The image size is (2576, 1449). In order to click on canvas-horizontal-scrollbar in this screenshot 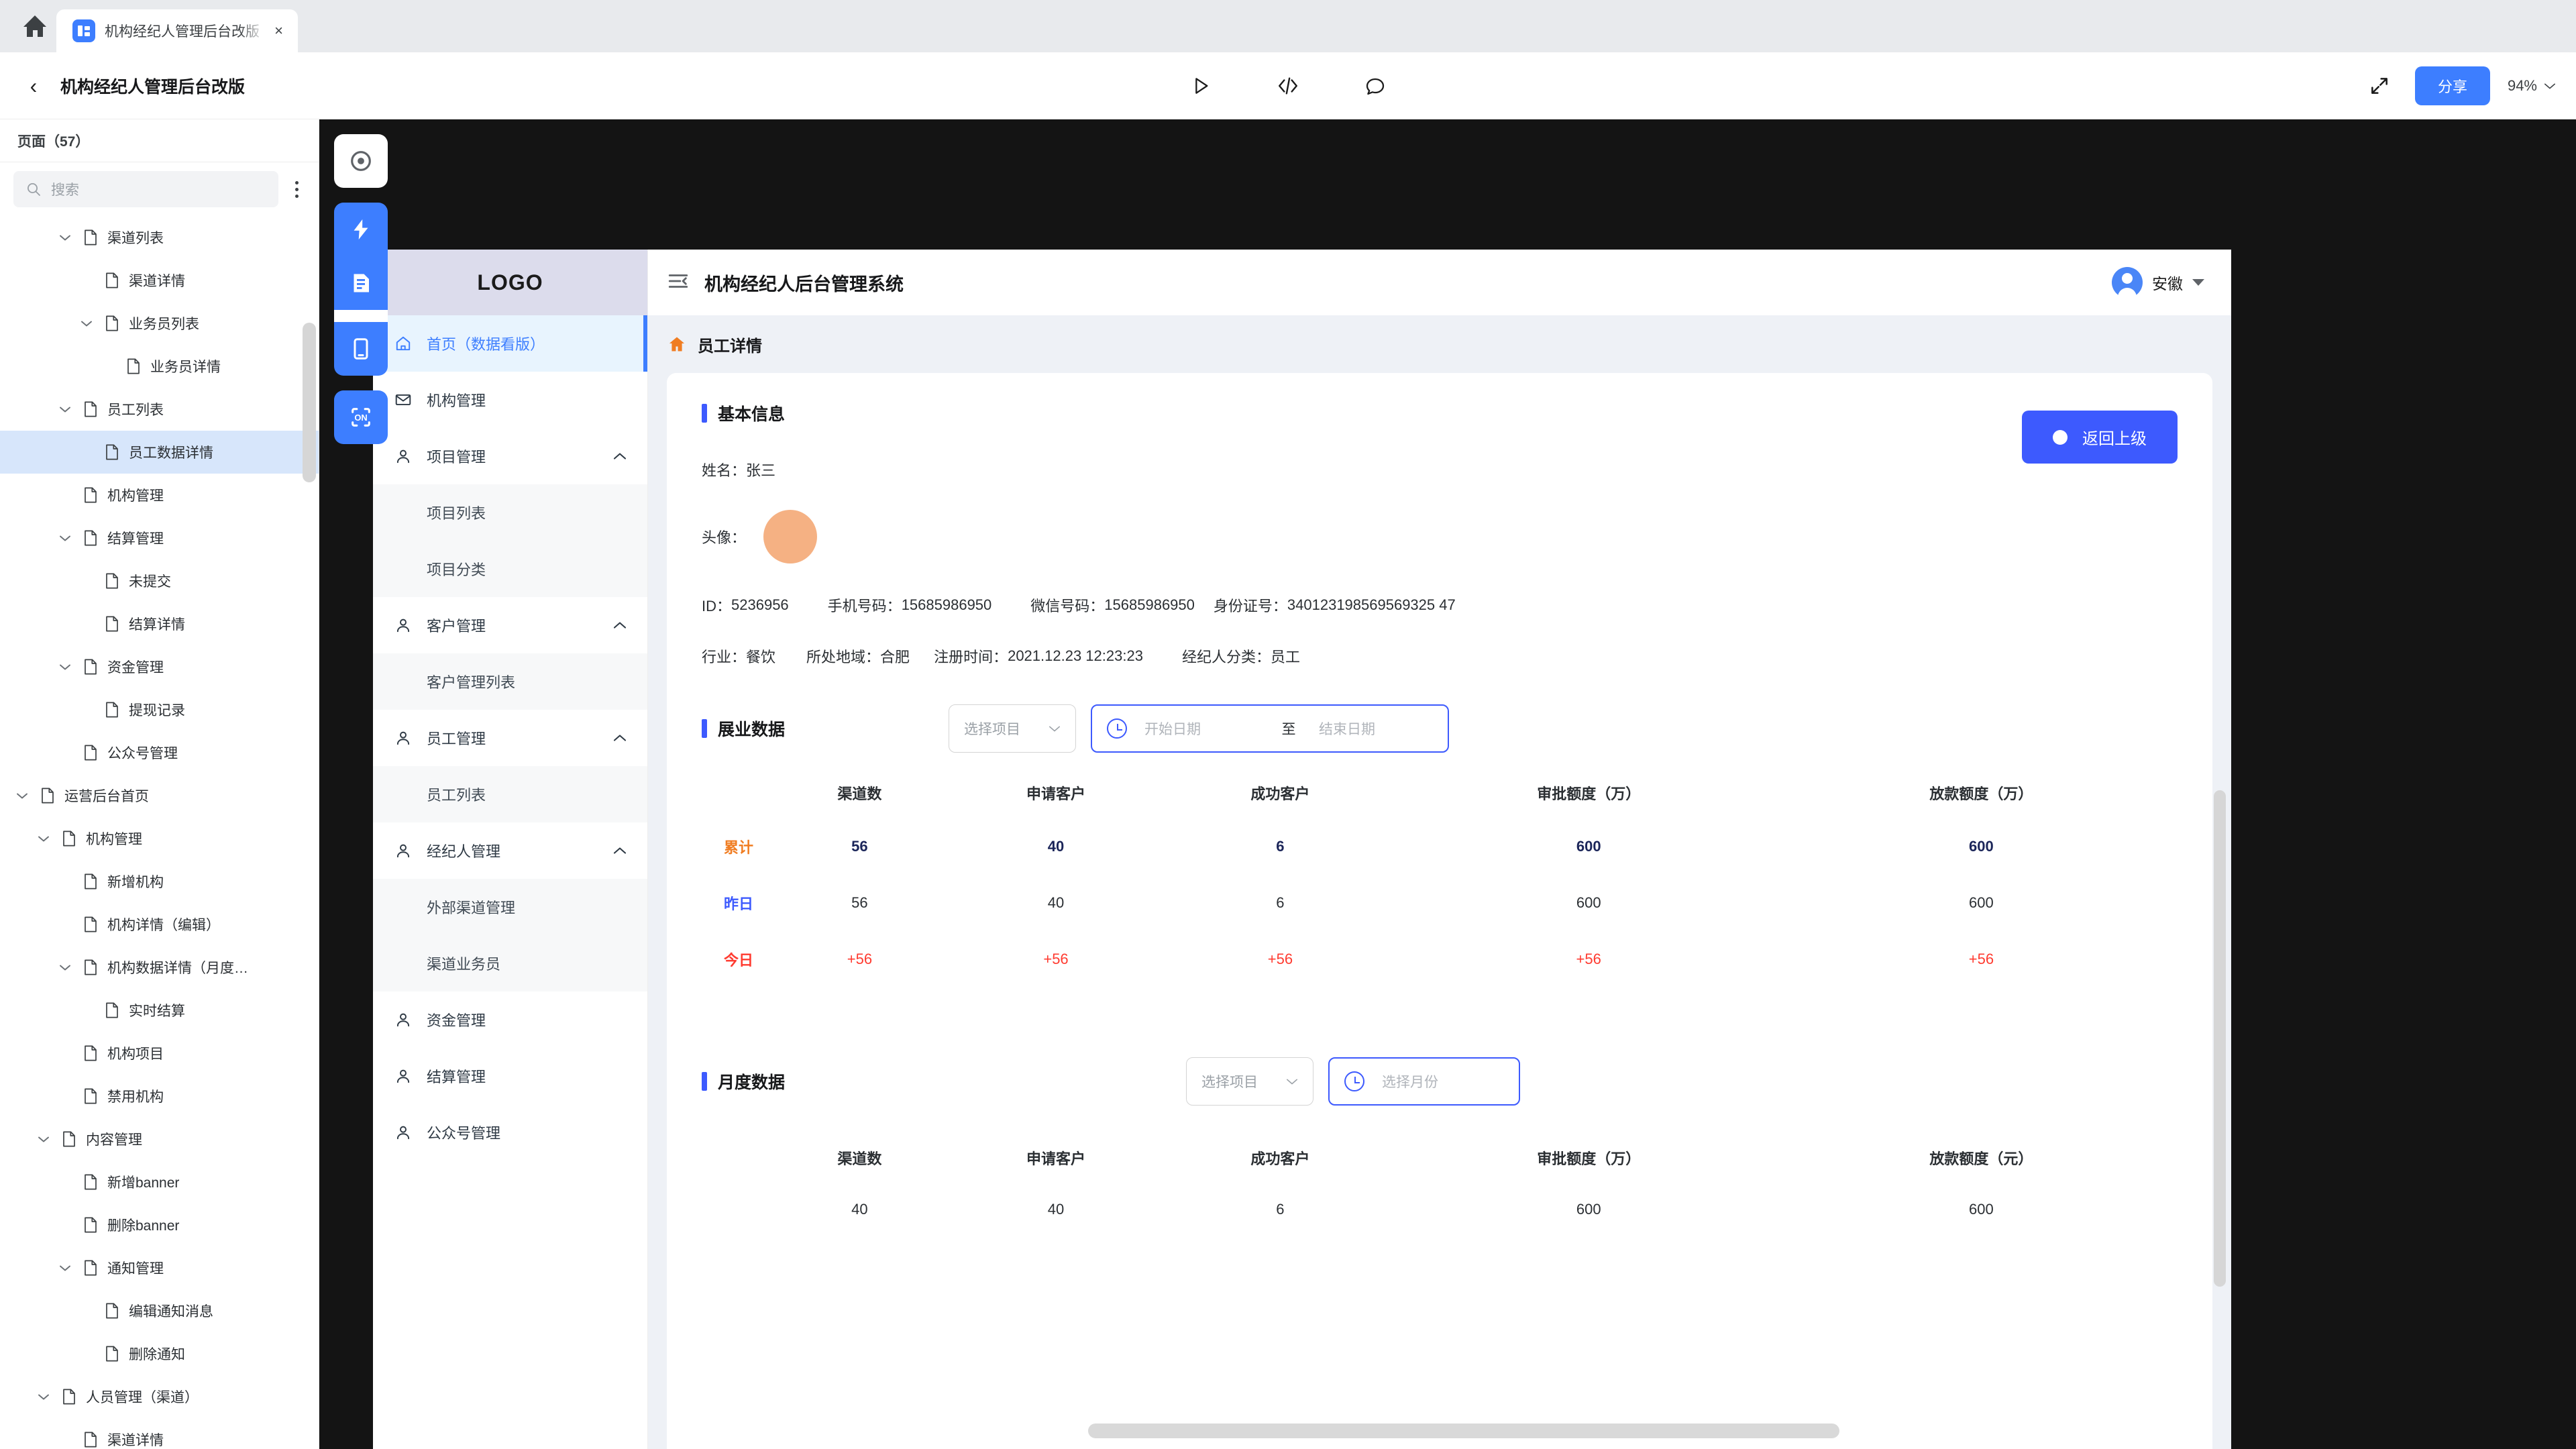, I will do `click(1463, 1431)`.